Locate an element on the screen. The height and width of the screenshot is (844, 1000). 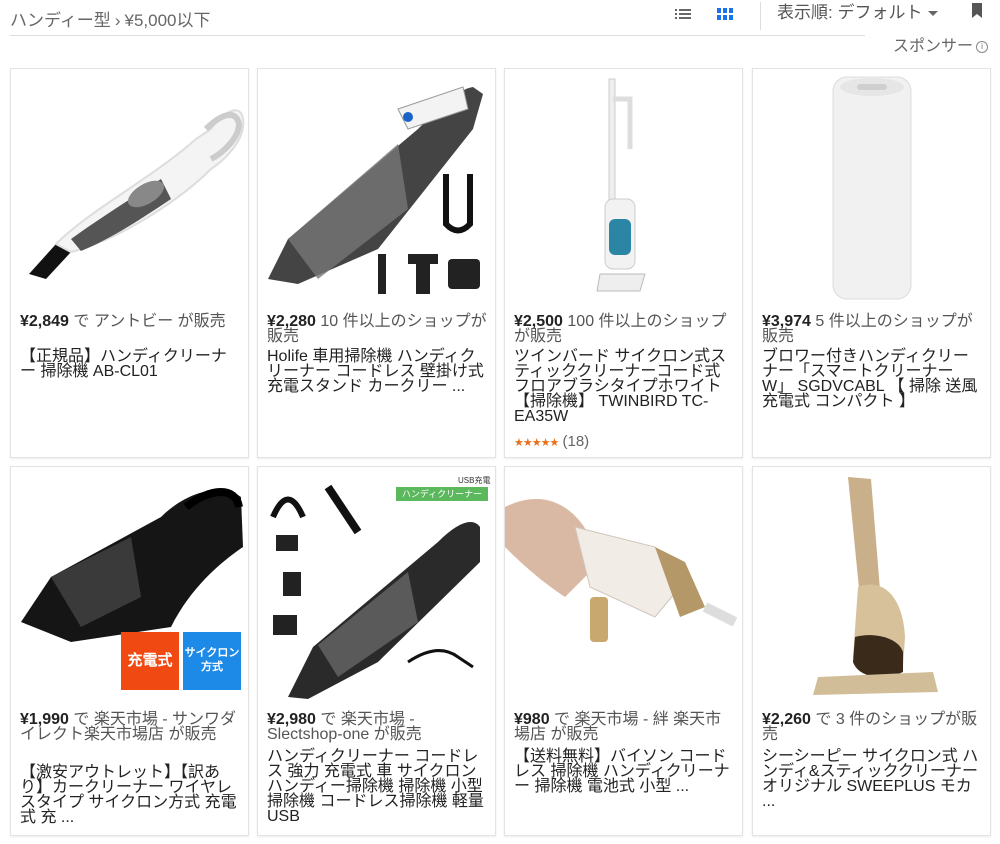
star-rating-icon: ★★★★★ is located at coordinates (536, 443).